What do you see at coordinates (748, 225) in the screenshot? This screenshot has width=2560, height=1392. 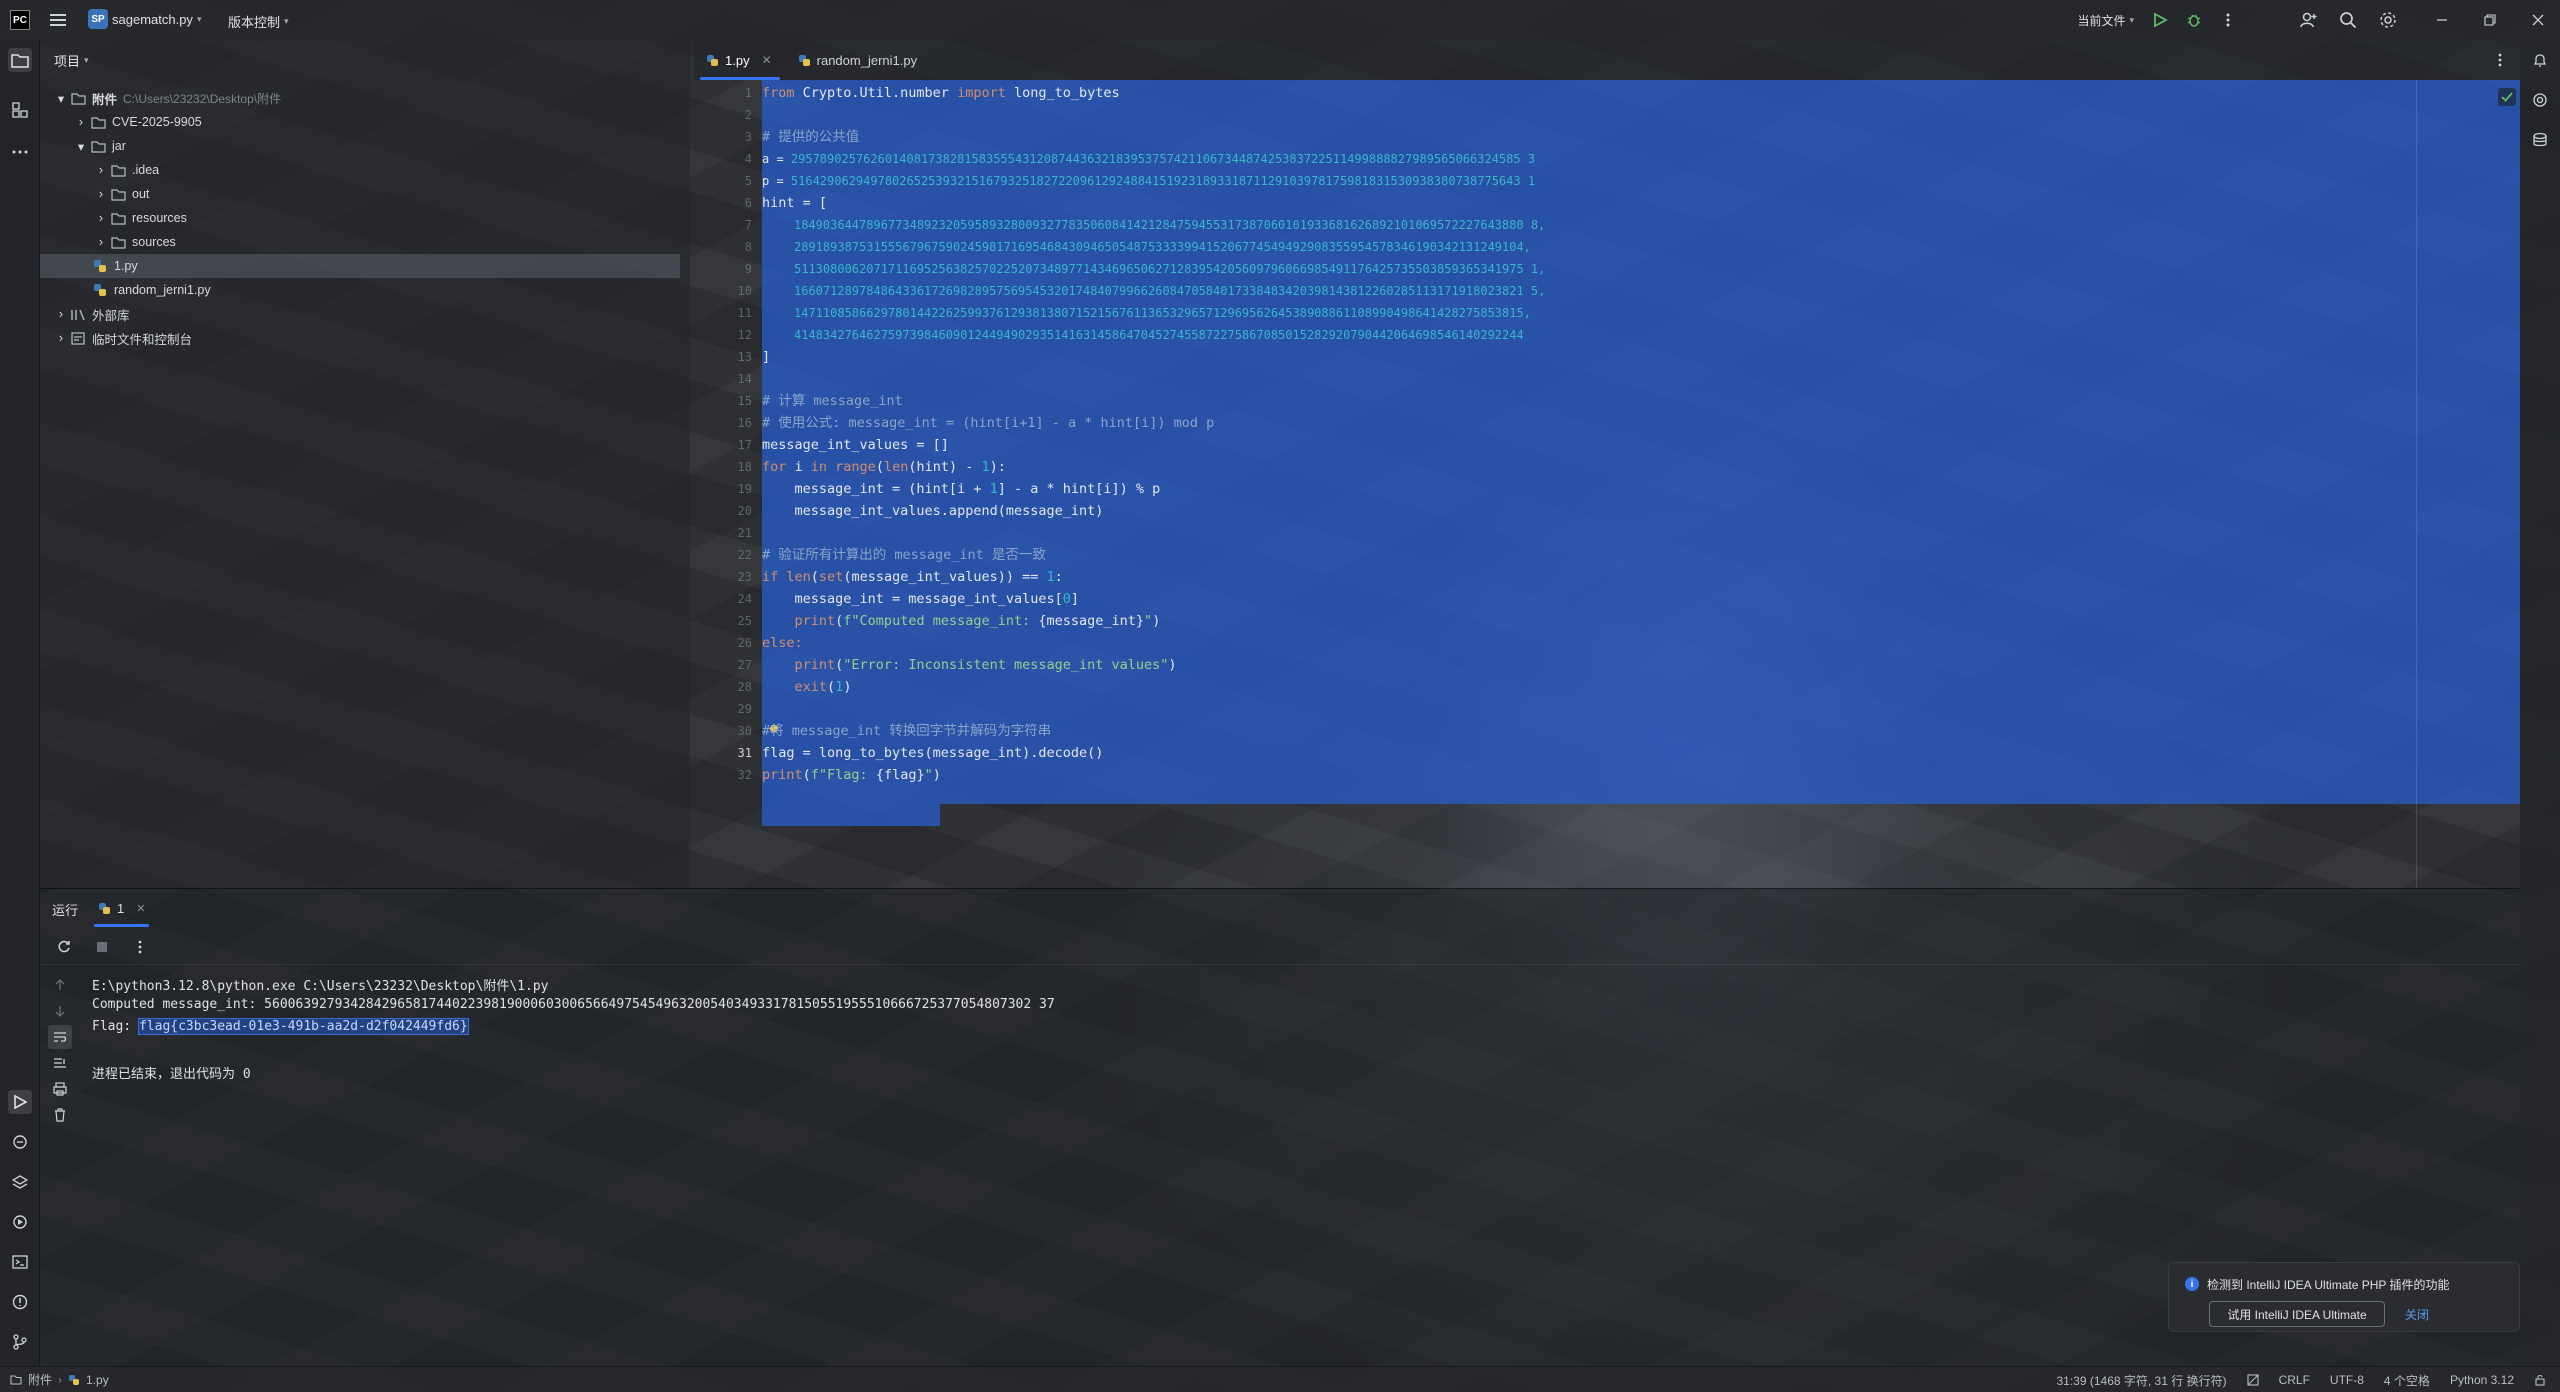 I see `line-number: 7` at bounding box center [748, 225].